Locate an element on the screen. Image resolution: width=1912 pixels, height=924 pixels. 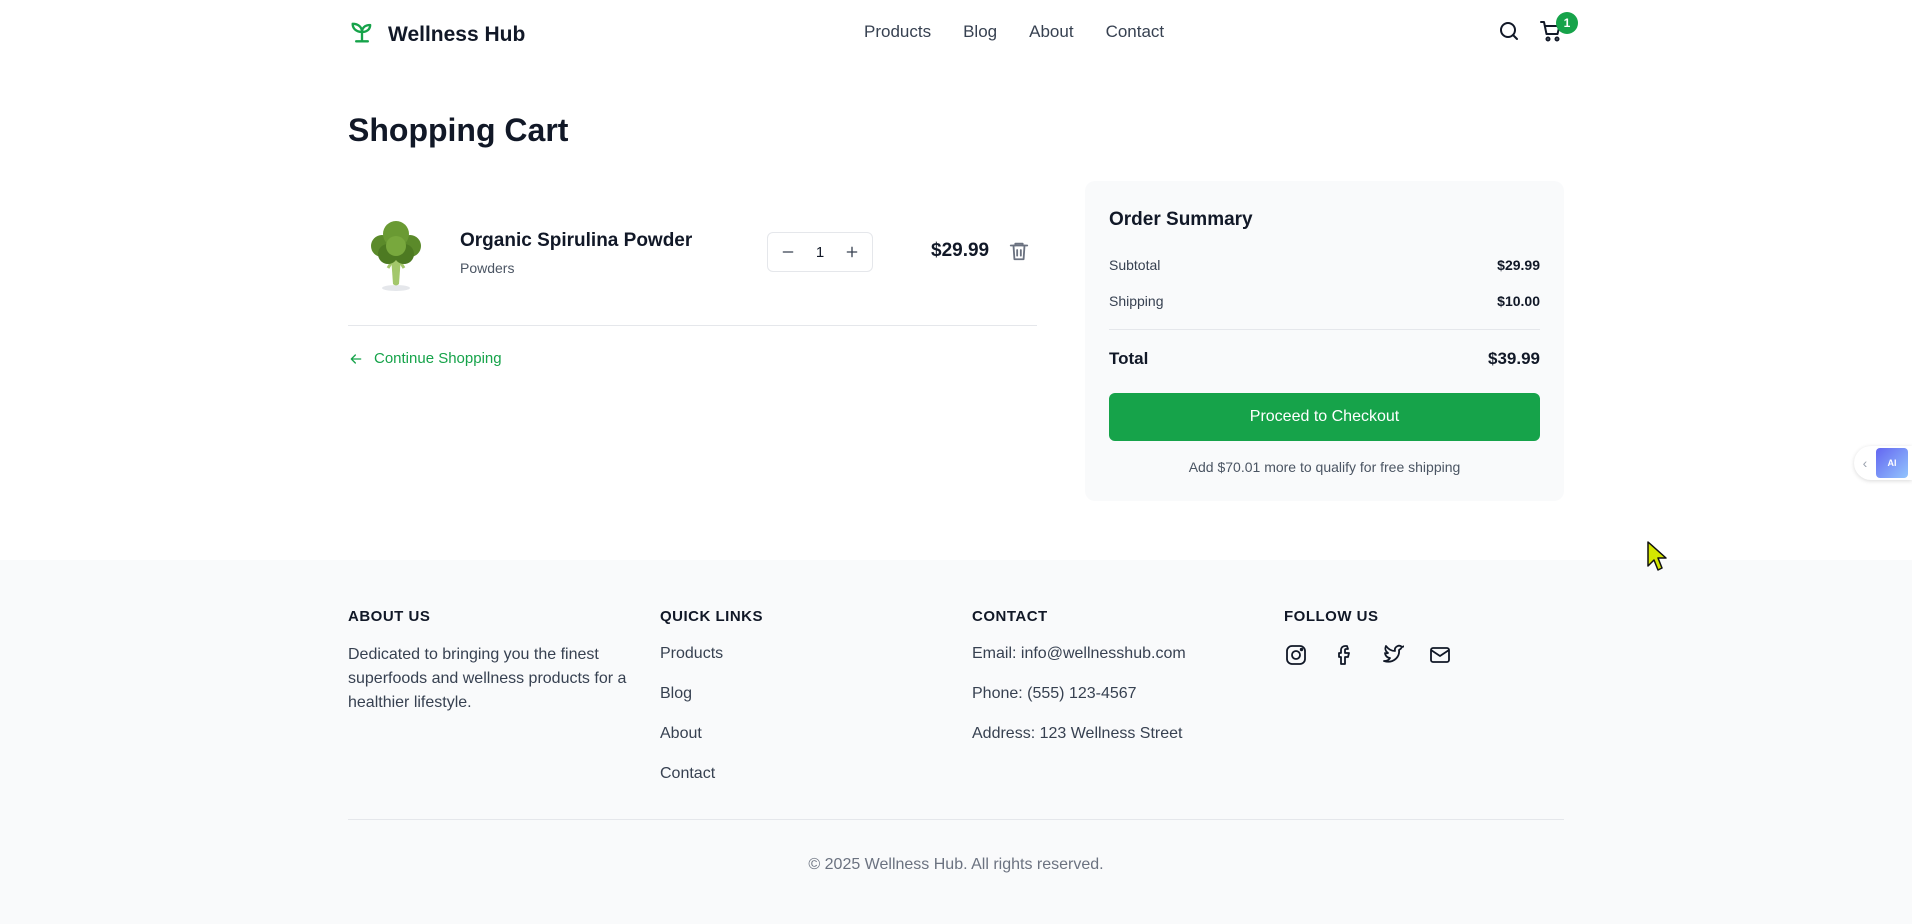
brand-logo: Wellness Hub is located at coordinates (436, 34).